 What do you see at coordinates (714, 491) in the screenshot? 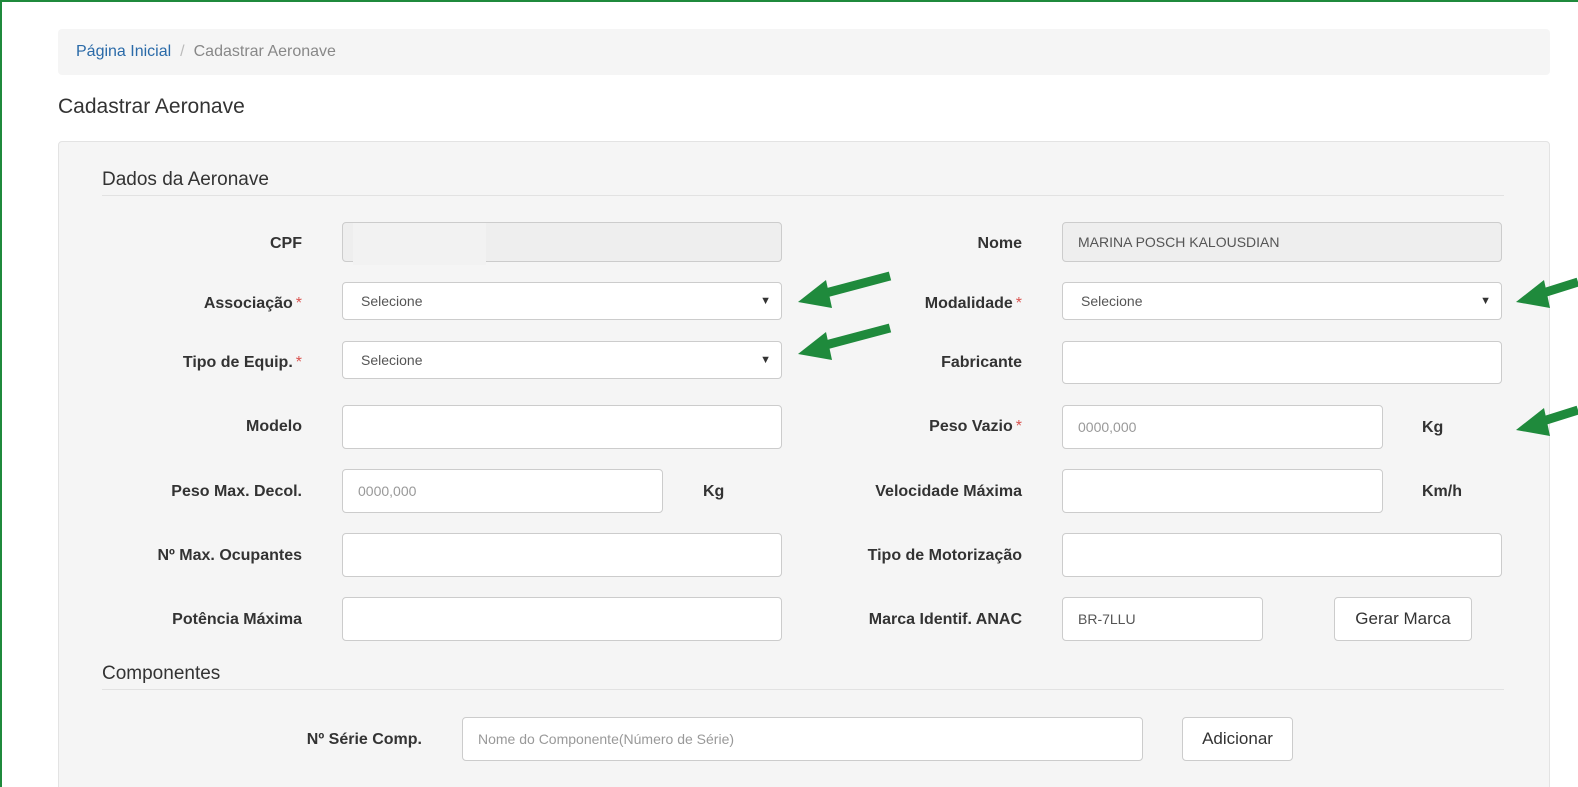
I see `peso-max-decol-unit: Kg` at bounding box center [714, 491].